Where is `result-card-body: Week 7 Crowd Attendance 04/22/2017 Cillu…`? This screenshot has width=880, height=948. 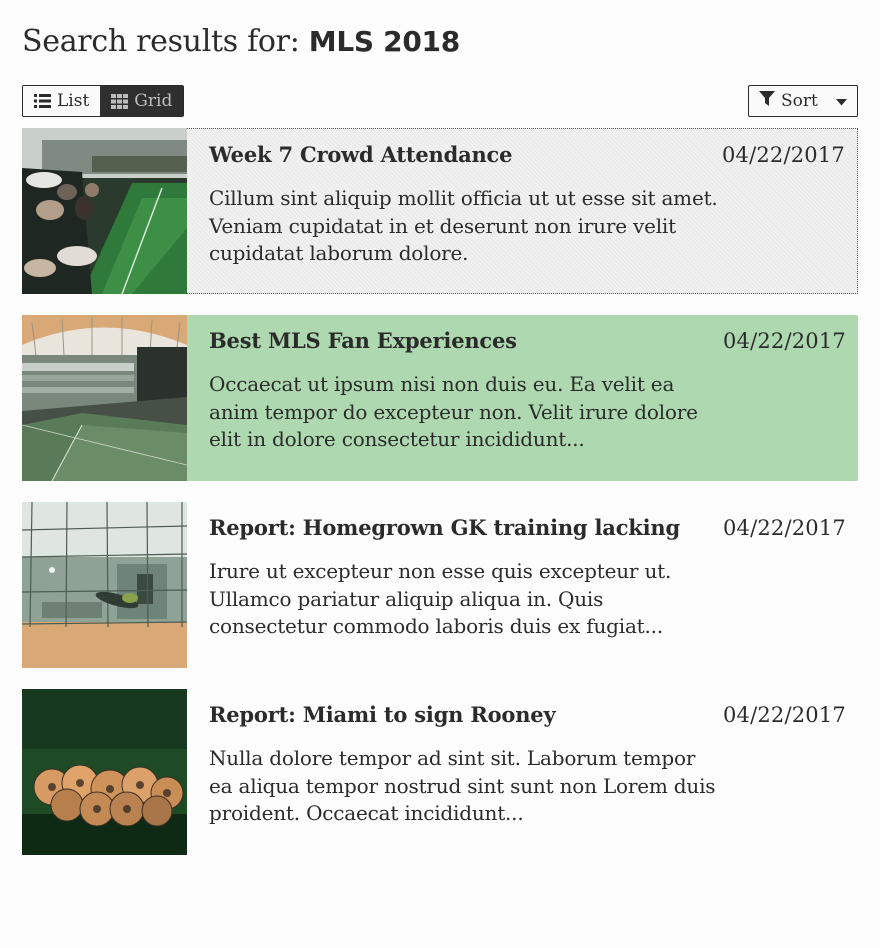 result-card-body: Week 7 Crowd Attendance 04/22/2017 Cillu… is located at coordinates (522, 211).